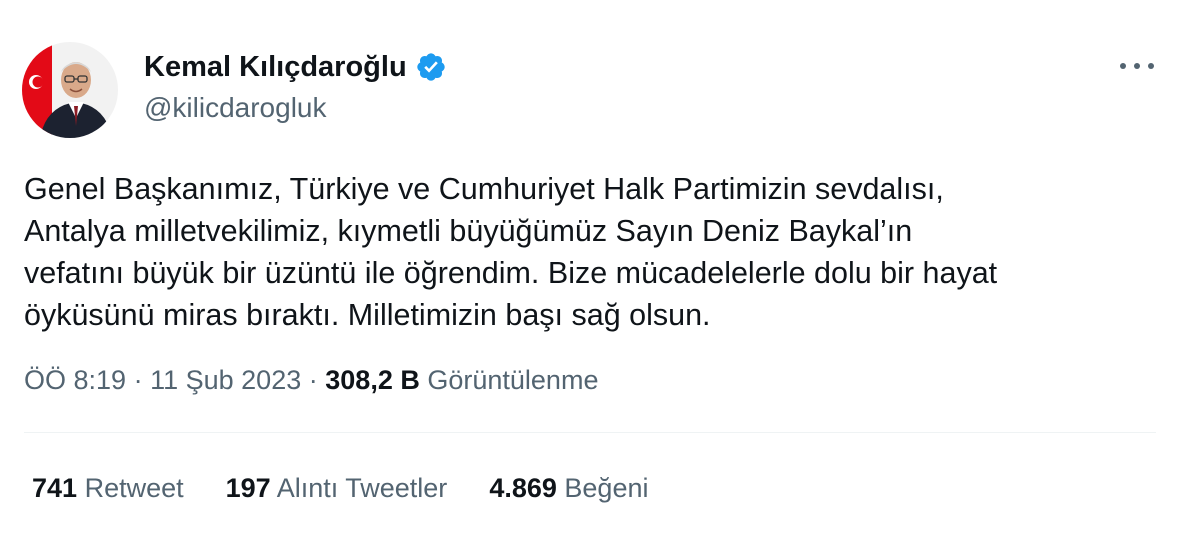  Describe the element at coordinates (523, 488) in the screenshot. I see `likes-count: 4.869` at that location.